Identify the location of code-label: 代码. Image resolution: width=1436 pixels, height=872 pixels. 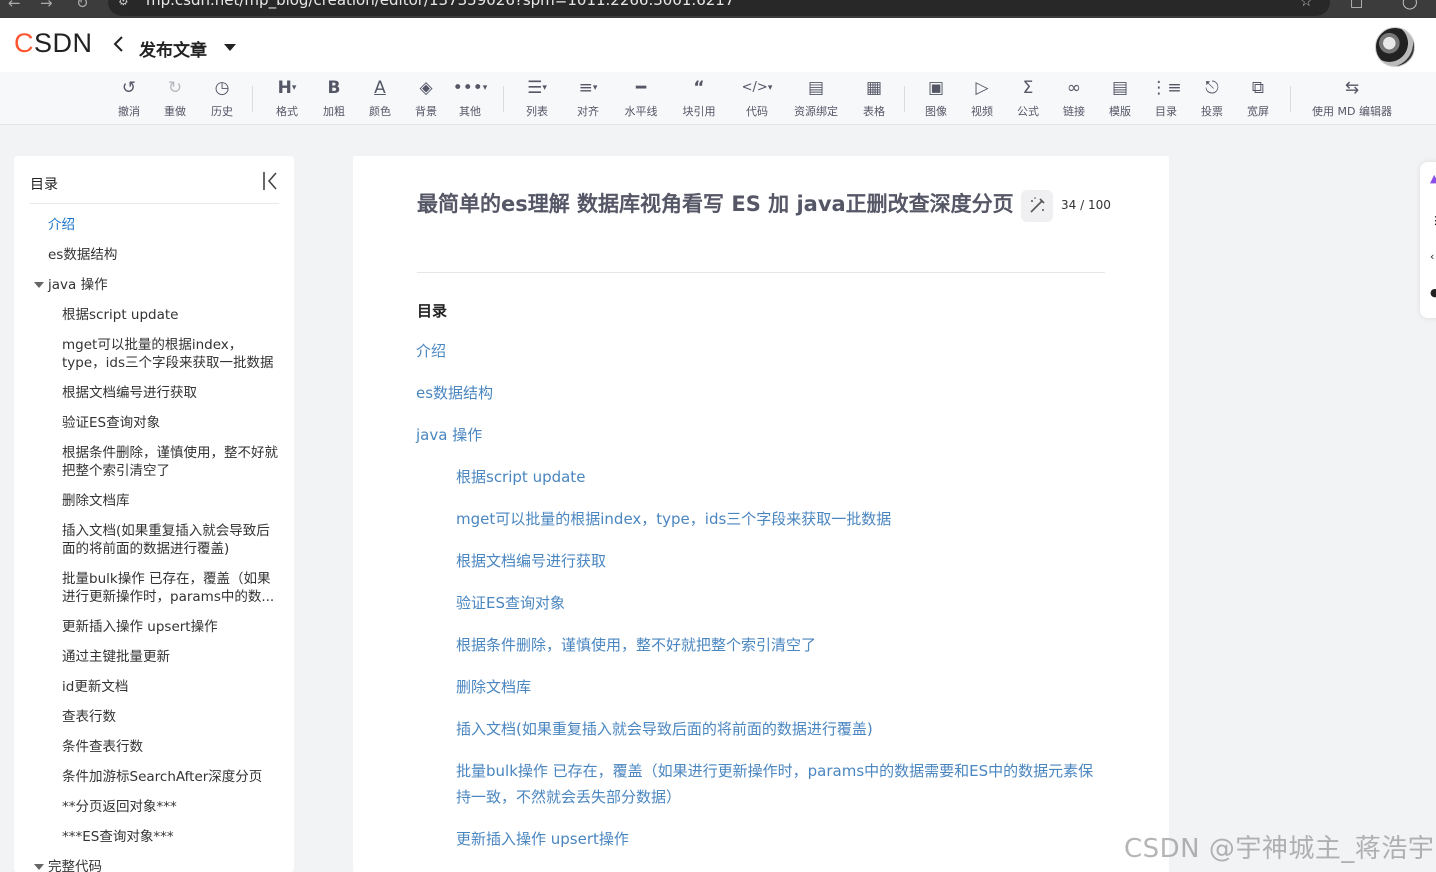
(757, 111).